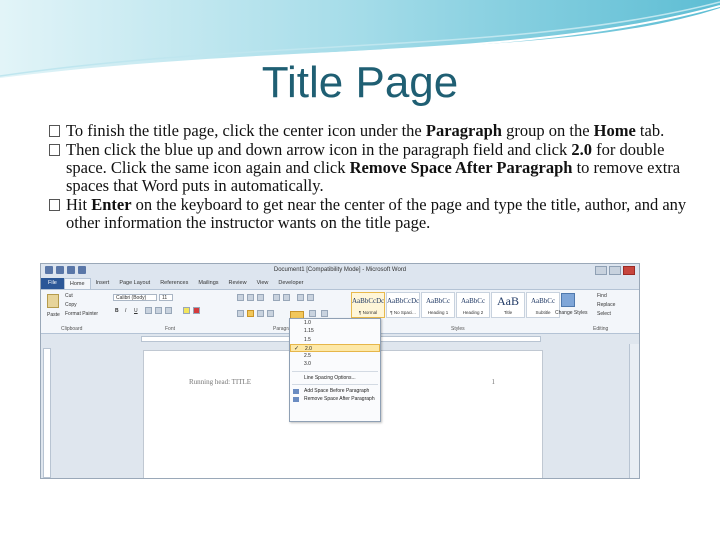 Image resolution: width=720 pixels, height=540 pixels. What do you see at coordinates (260, 313) in the screenshot?
I see `align-right-icon` at bounding box center [260, 313].